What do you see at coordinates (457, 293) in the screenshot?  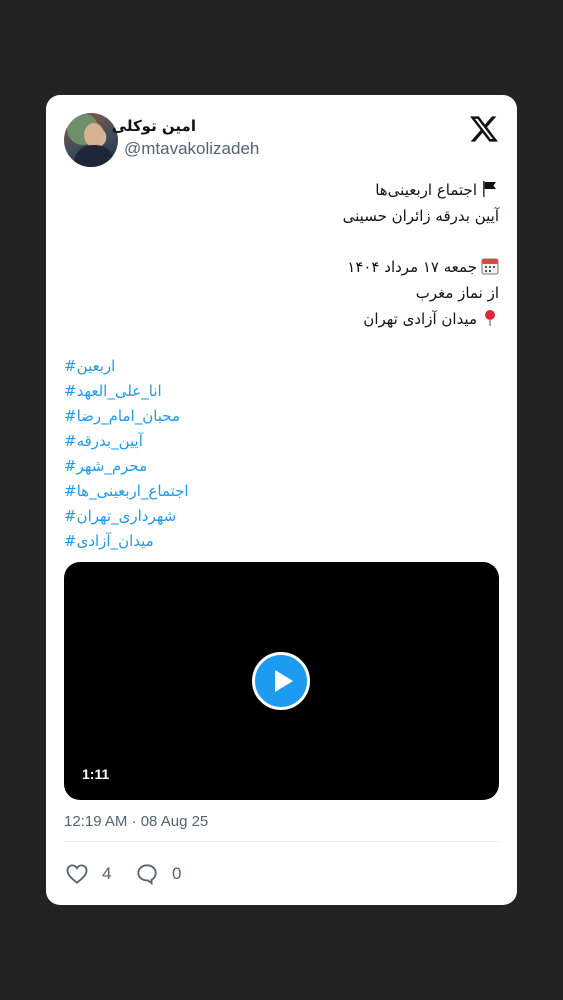 I see `tweet-line: از نماز مغرب` at bounding box center [457, 293].